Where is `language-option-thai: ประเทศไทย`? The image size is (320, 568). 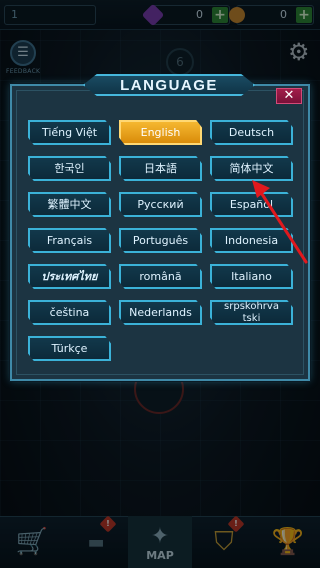
language-option-thai: ประเทศไทย is located at coordinates (69, 276).